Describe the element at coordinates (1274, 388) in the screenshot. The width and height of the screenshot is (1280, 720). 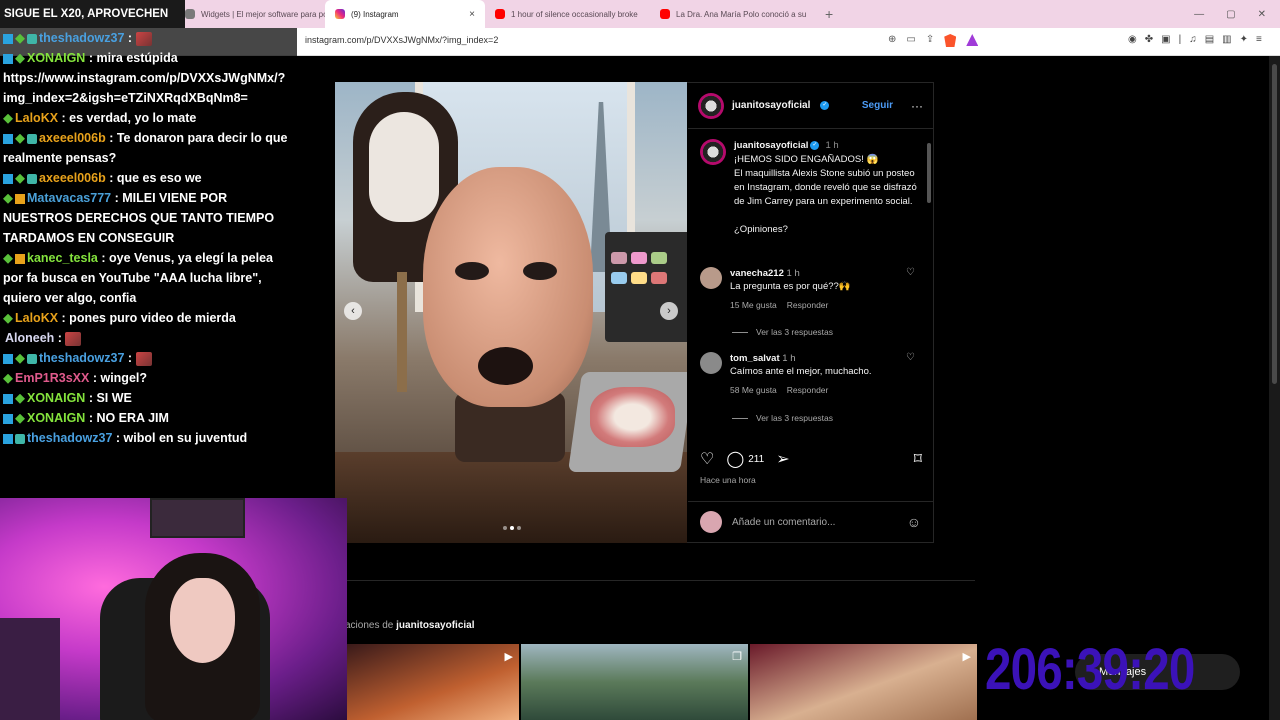
I see `page-scrollbar` at that location.